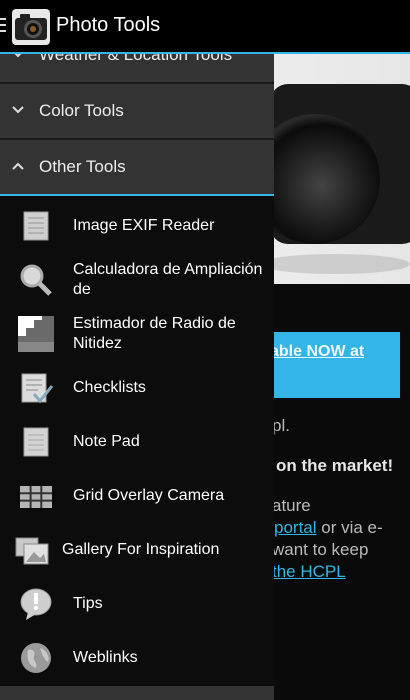 The height and width of the screenshot is (700, 410). I want to click on menu-item-label: Calculadora de Ampliación de, so click(168, 279).